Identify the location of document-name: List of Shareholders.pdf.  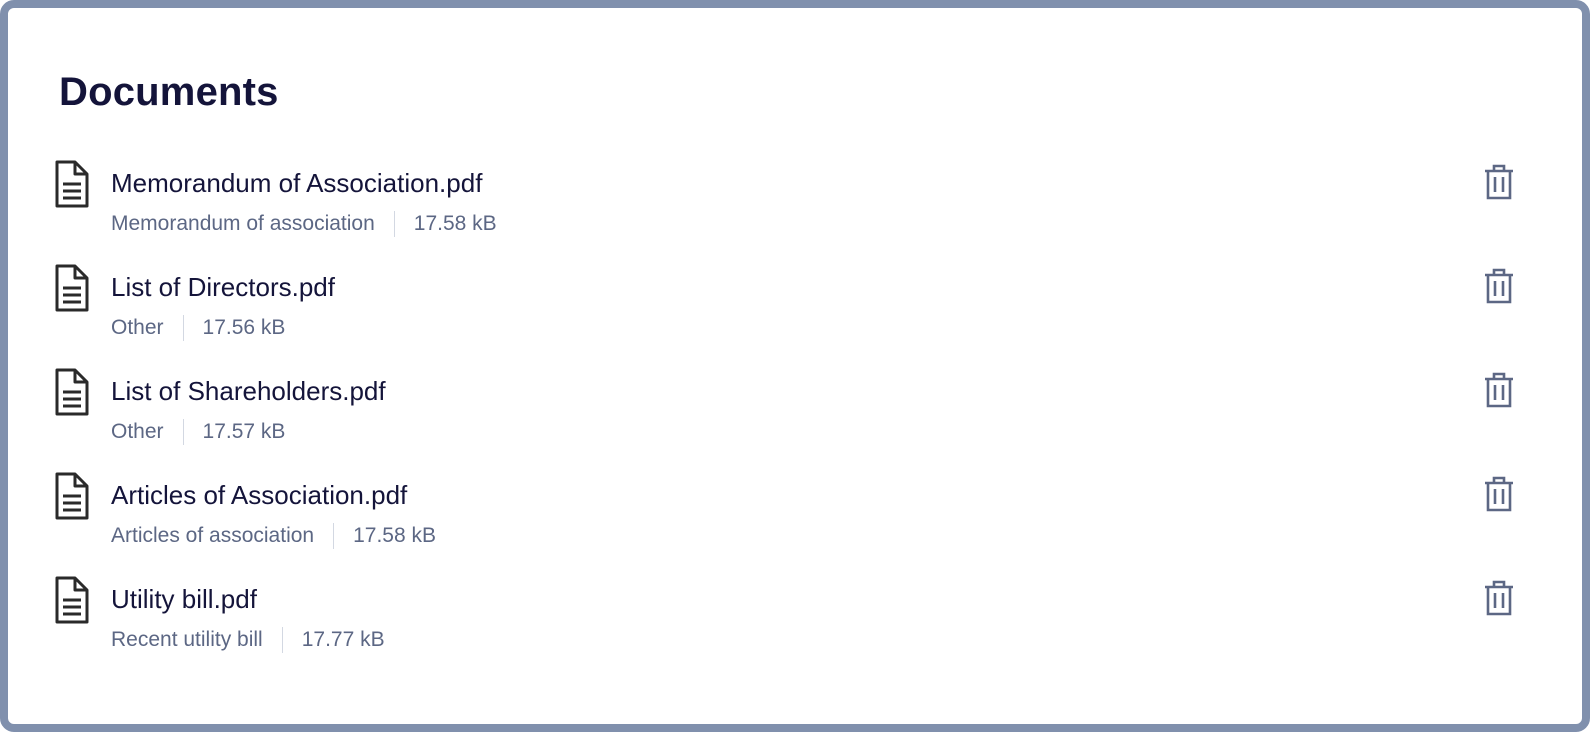
(248, 391).